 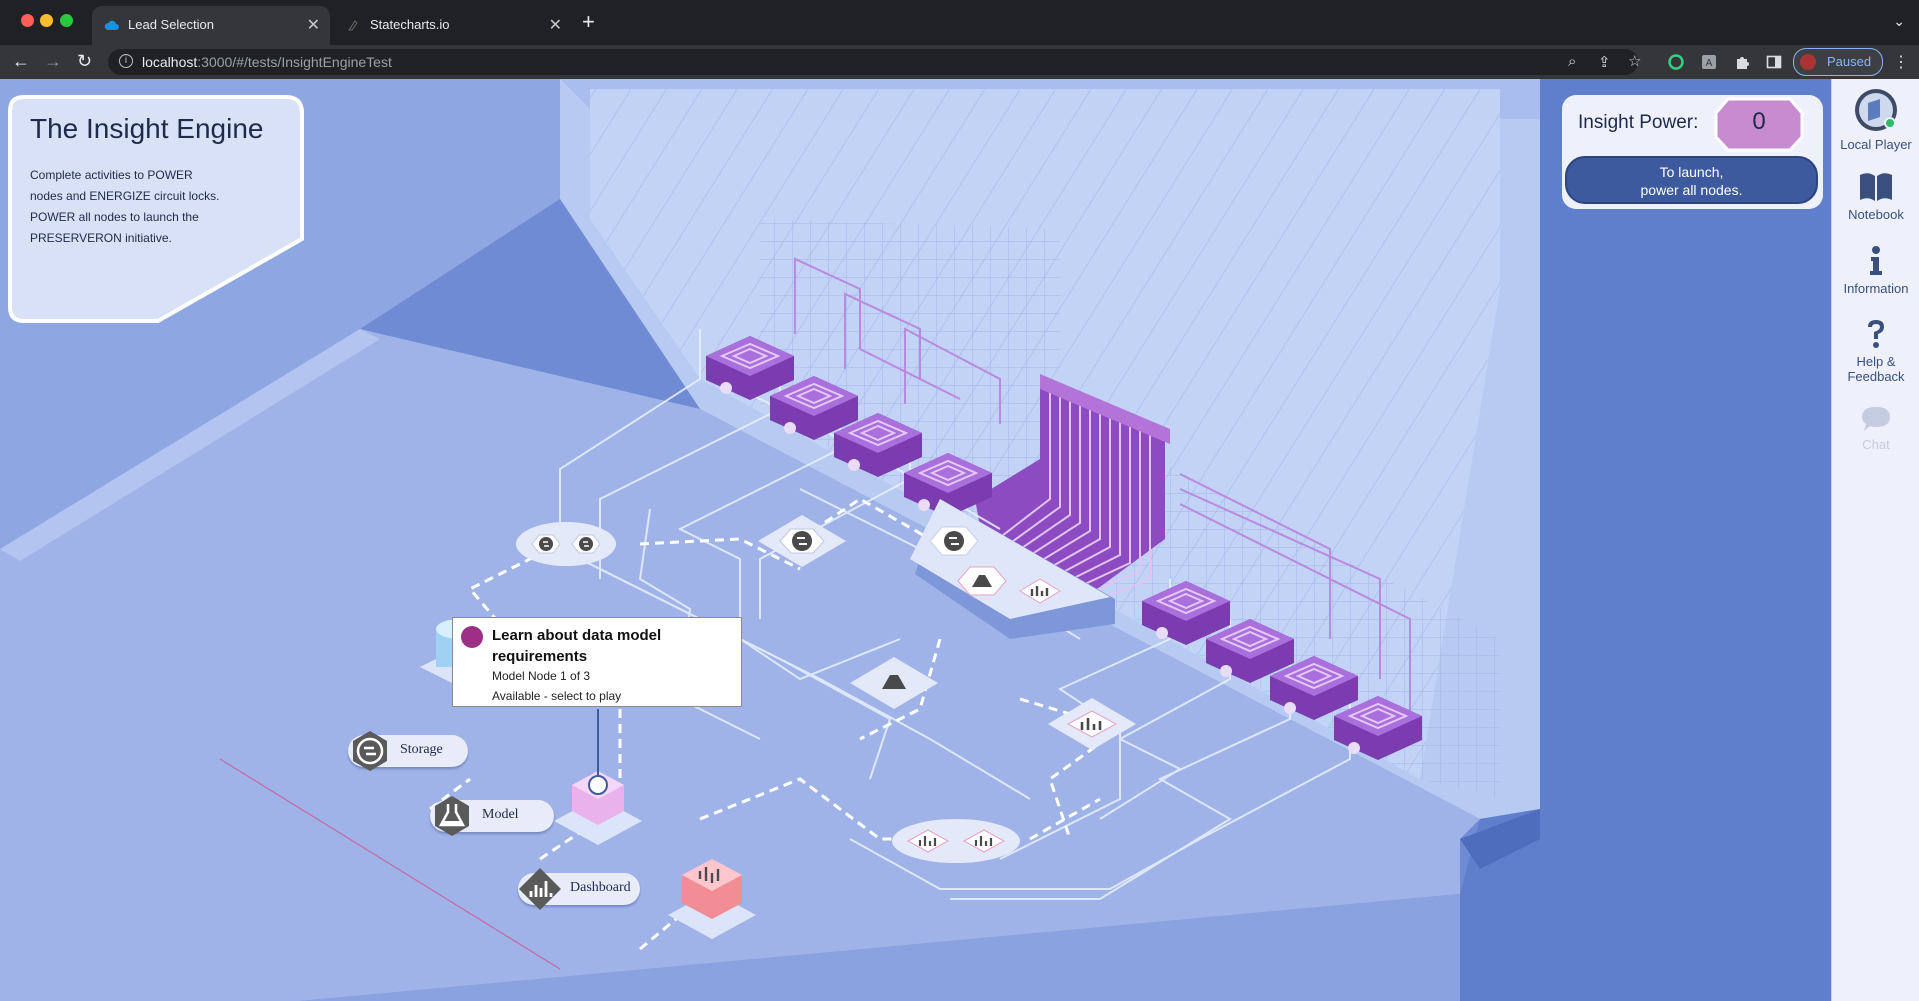 I want to click on puzzle-extensions-icon, so click(x=1742, y=62).